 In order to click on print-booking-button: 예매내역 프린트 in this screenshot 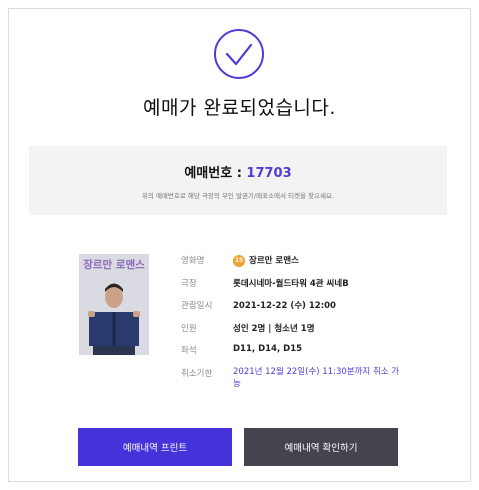, I will do `click(155, 447)`.